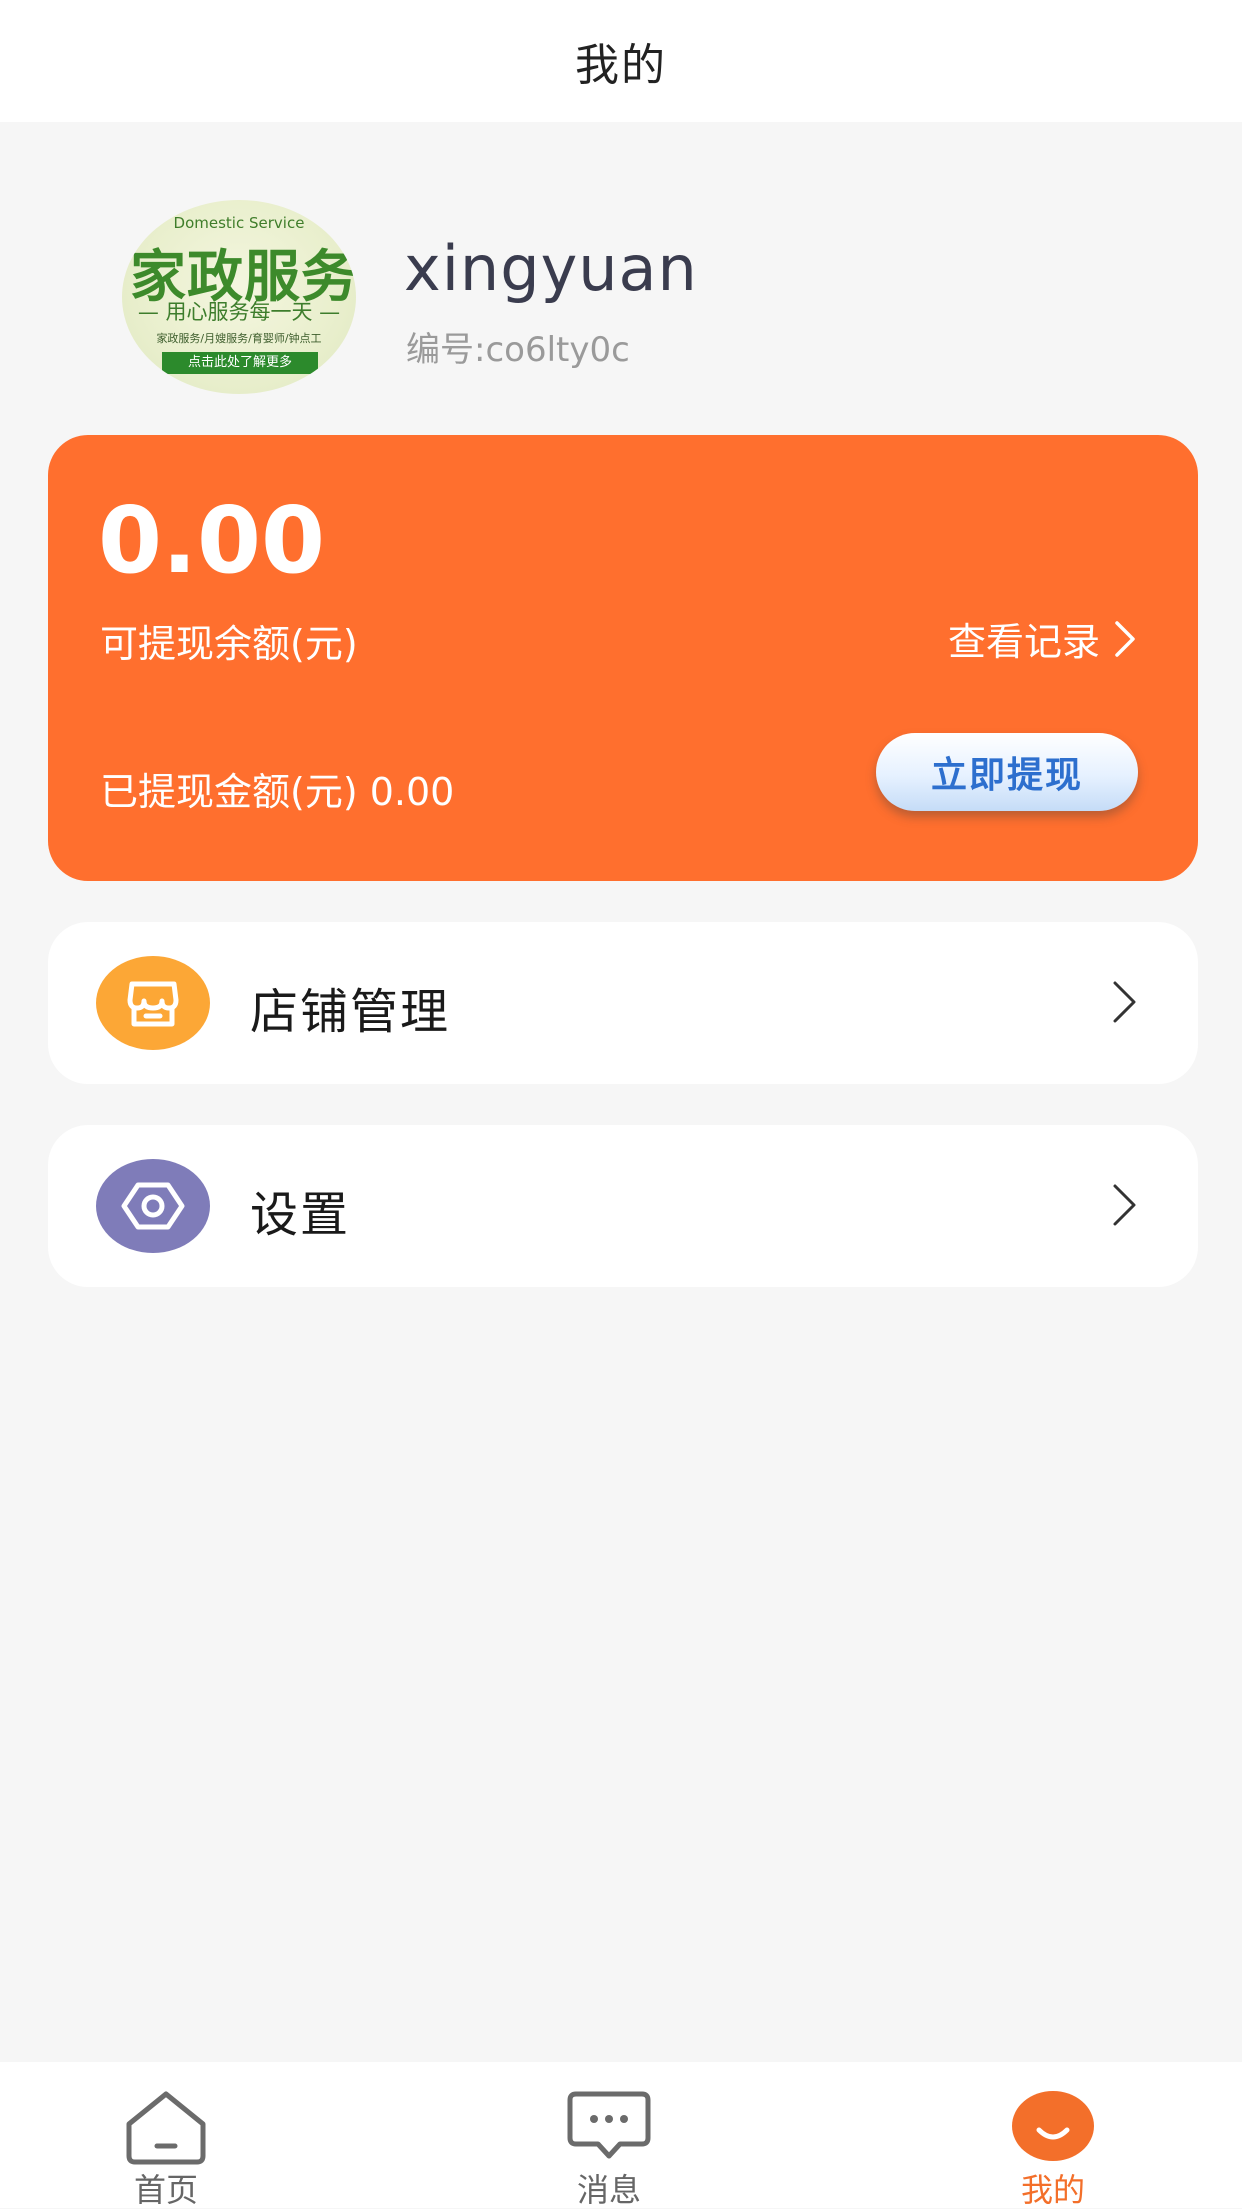  What do you see at coordinates (166, 2128) in the screenshot?
I see `home-icon` at bounding box center [166, 2128].